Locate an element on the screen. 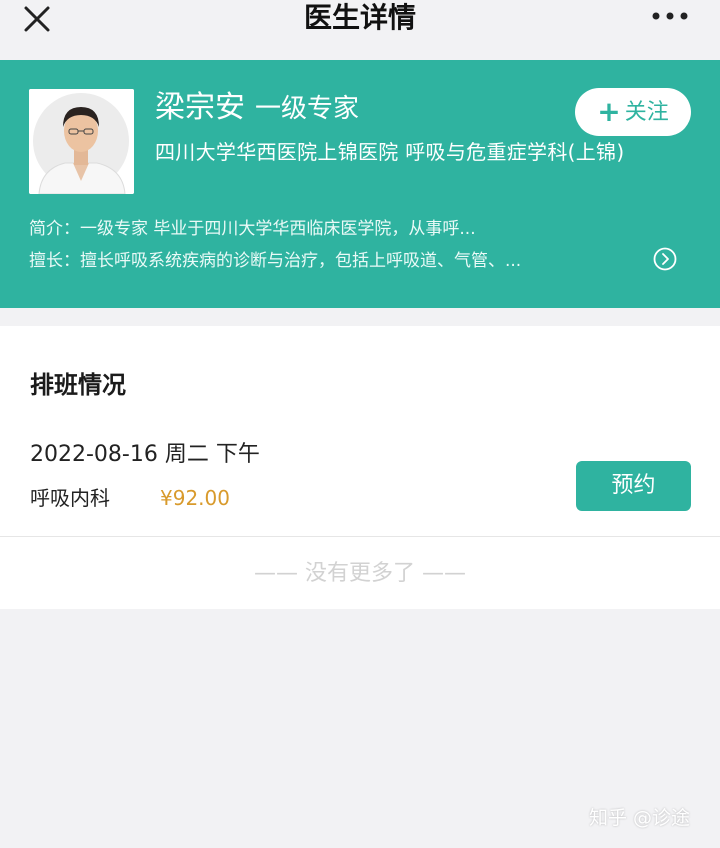  follow-label: 关注 is located at coordinates (646, 112).